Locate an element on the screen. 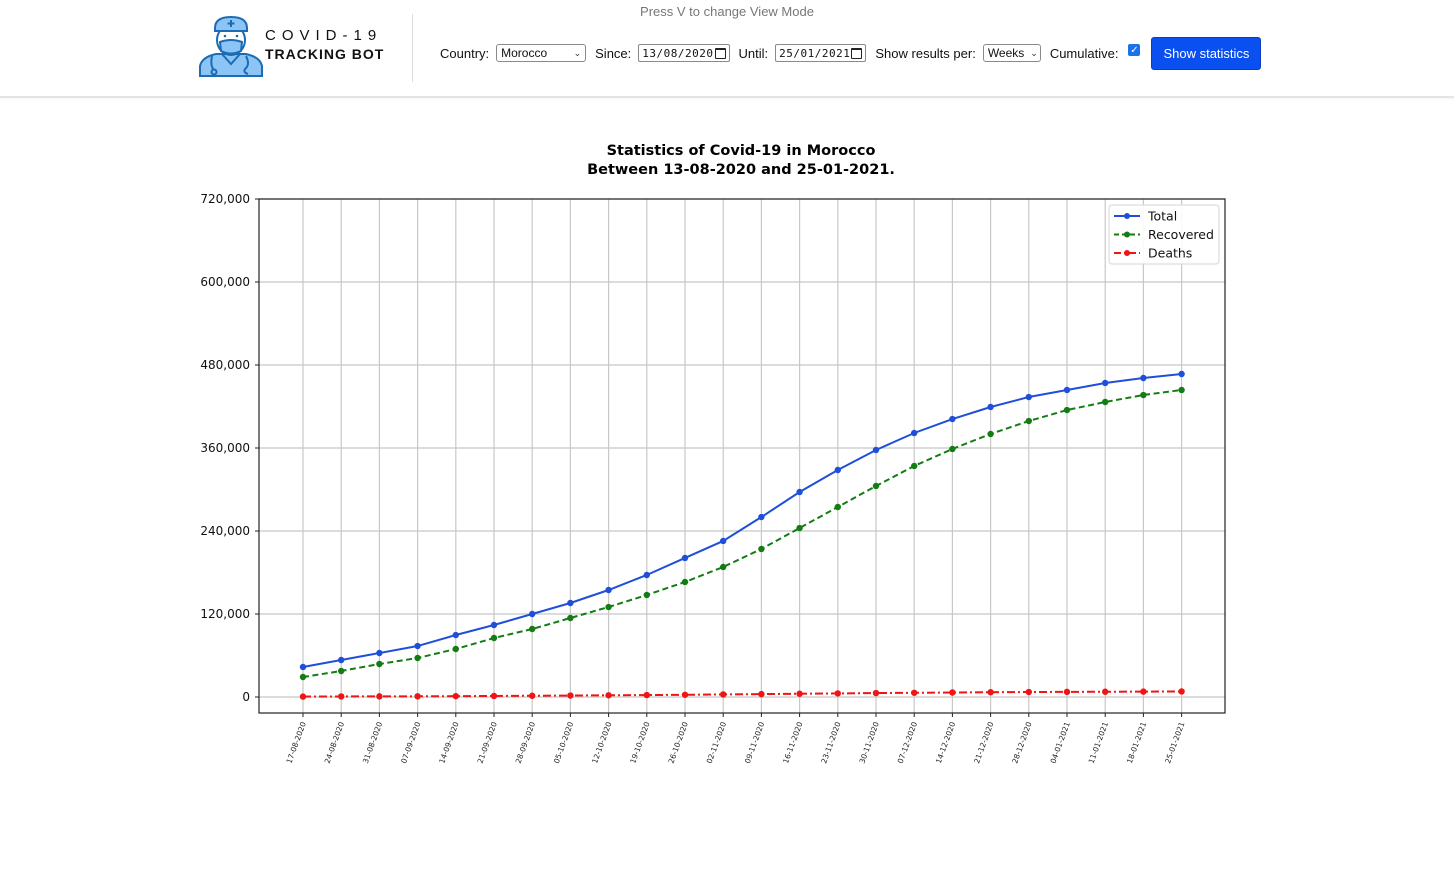  x-tick-label: 23-11-2020 is located at coordinates (830, 742).